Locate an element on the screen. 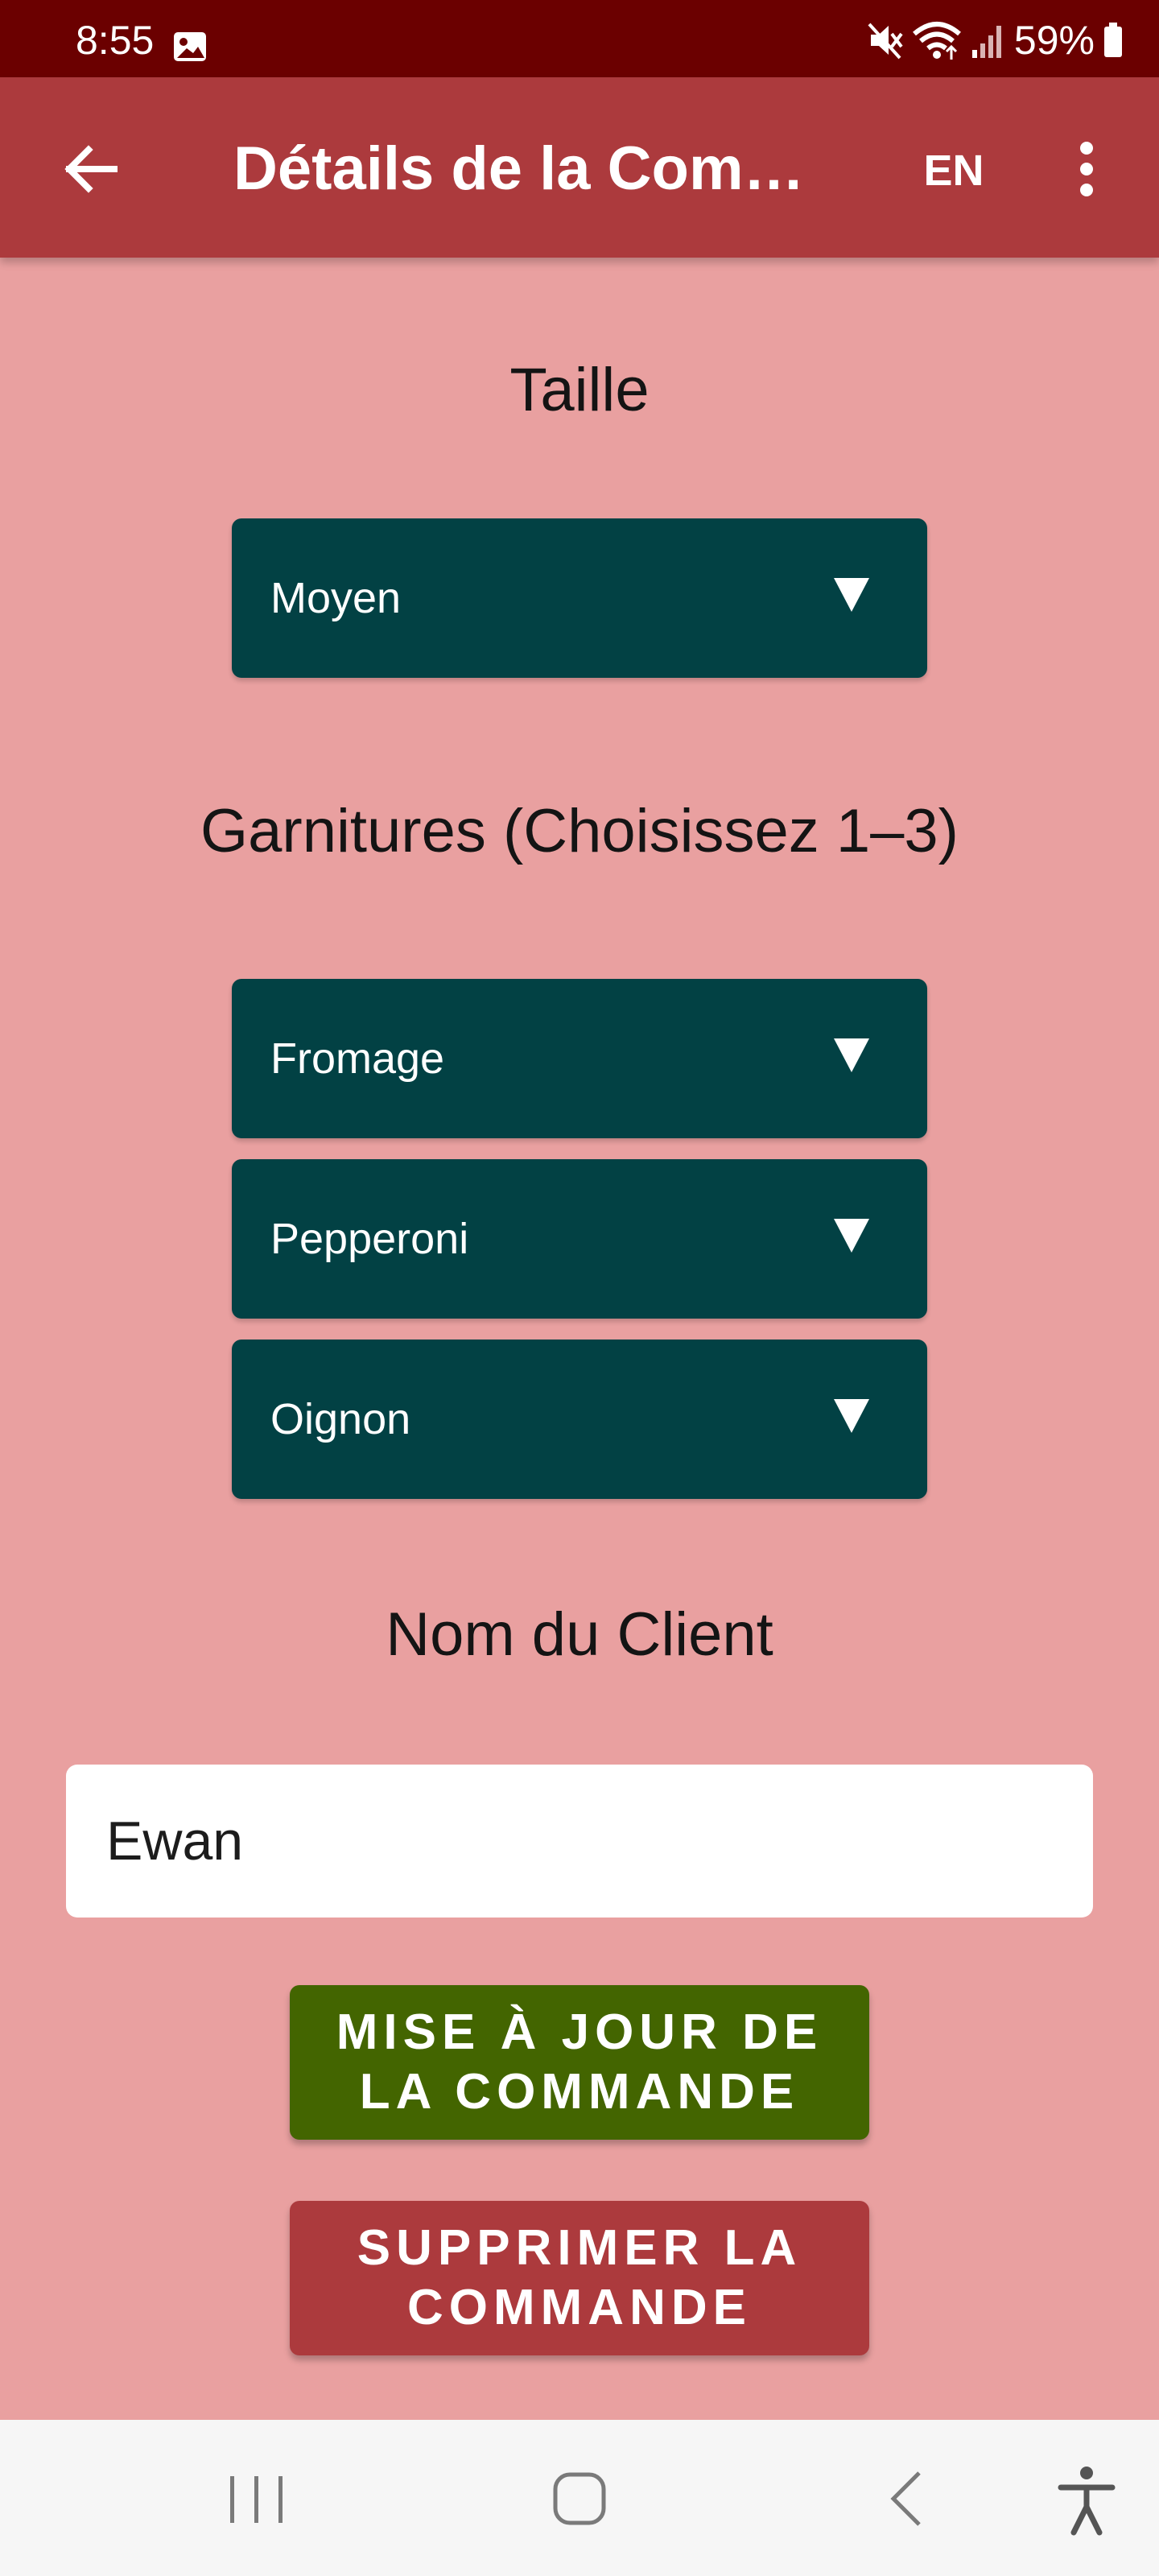  status-icons: 59% is located at coordinates (996, 40).